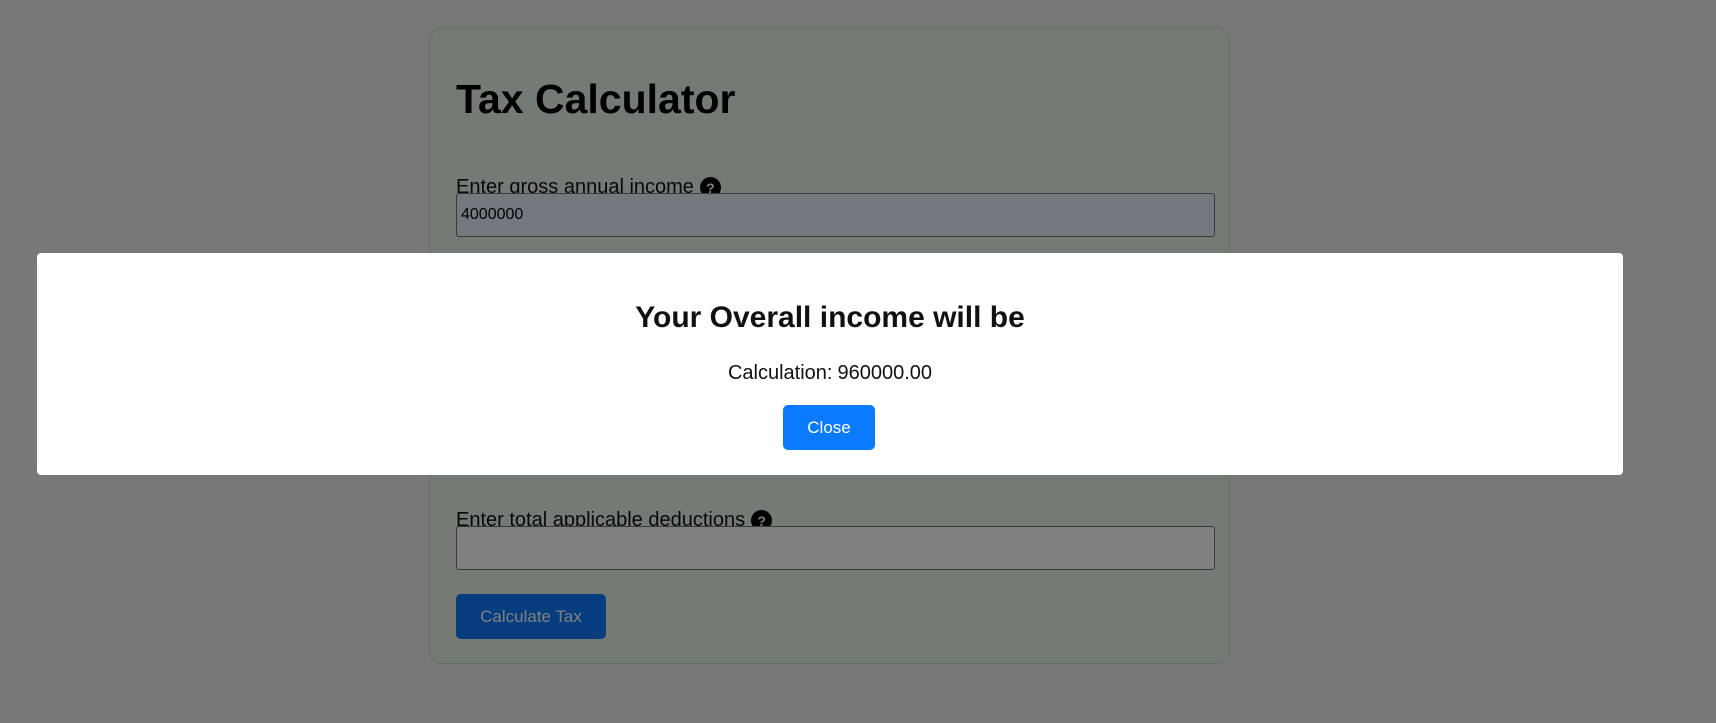 The height and width of the screenshot is (723, 1716). I want to click on modal-title: Your Overall income will be, so click(830, 317).